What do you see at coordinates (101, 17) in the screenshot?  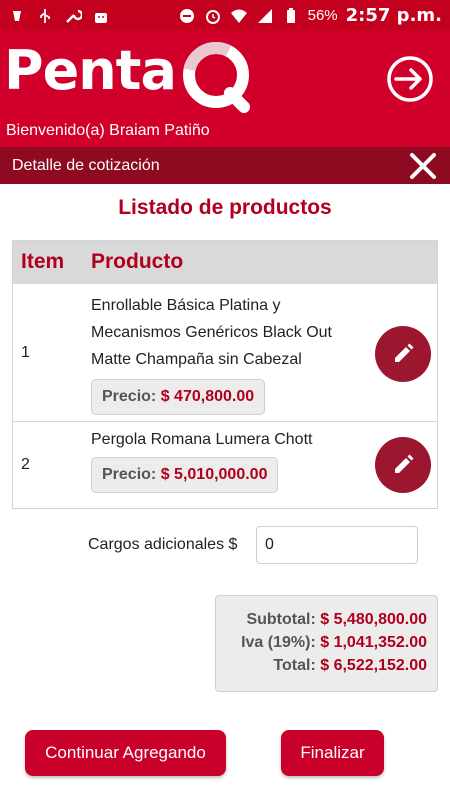 I see `android-icon` at bounding box center [101, 17].